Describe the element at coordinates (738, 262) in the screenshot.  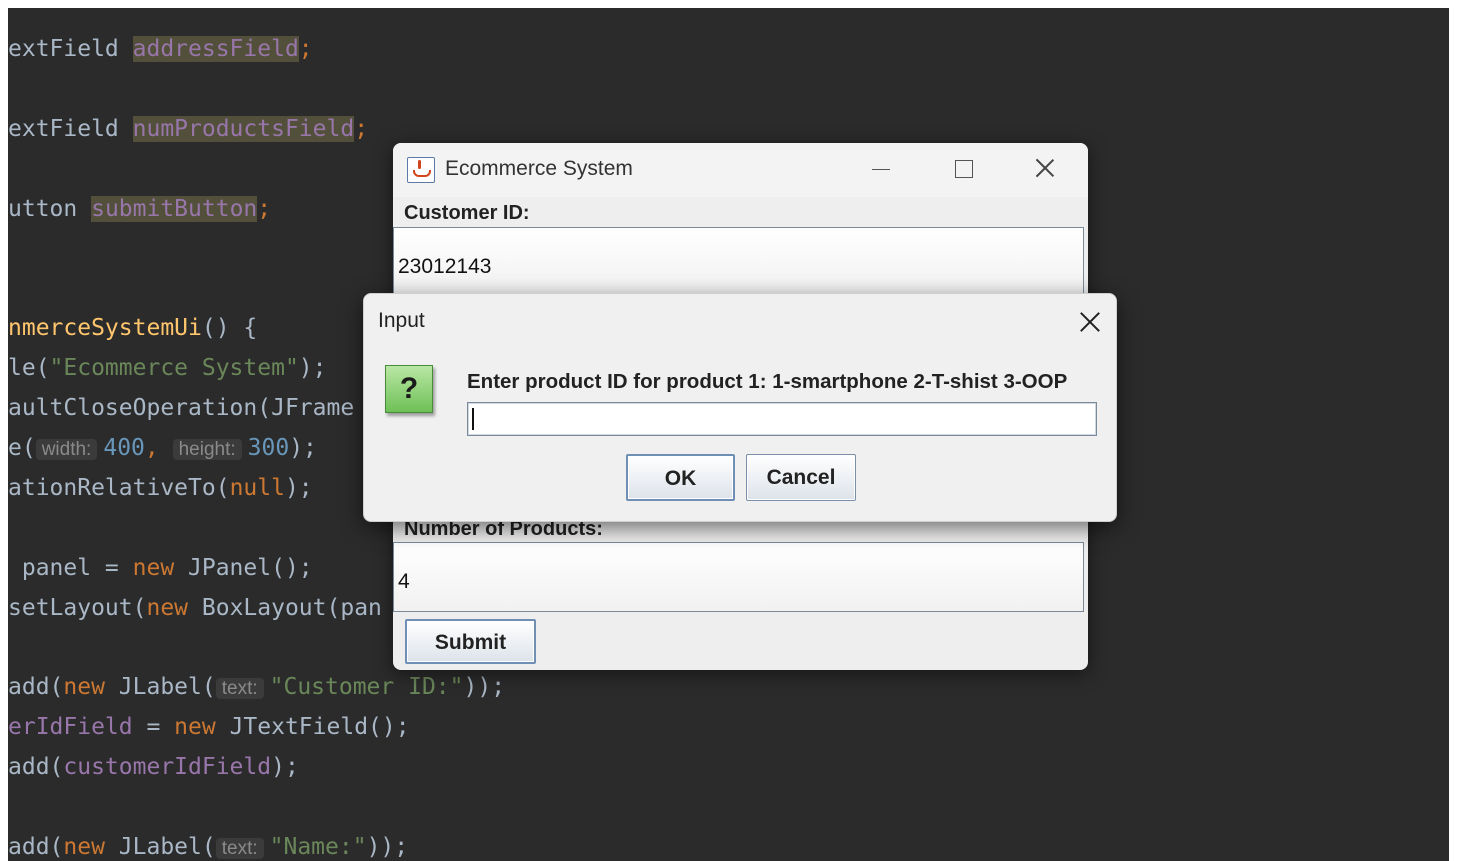
I see `customer-id-field: 23012143` at that location.